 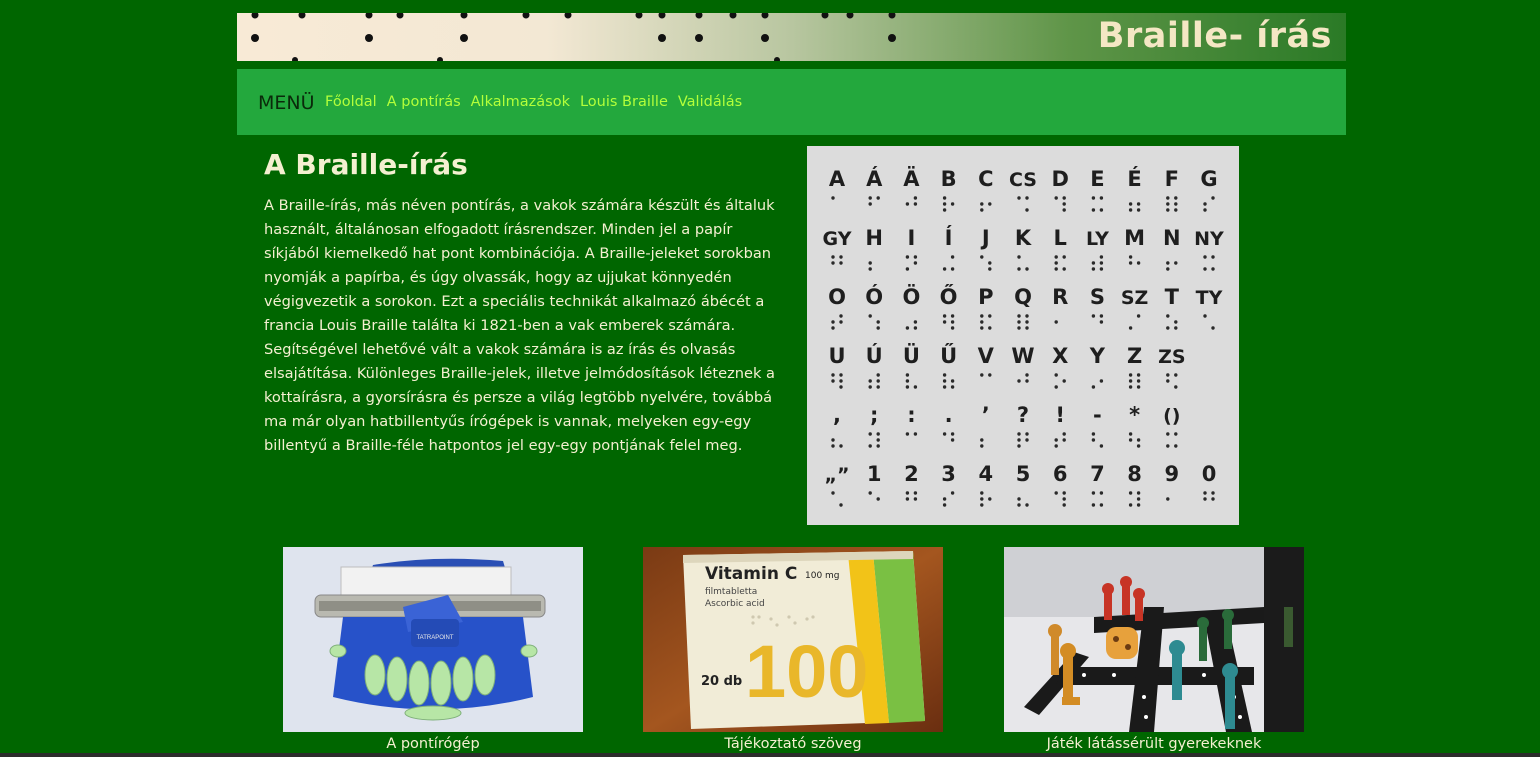 What do you see at coordinates (985, 238) in the screenshot?
I see `braille-letter-label: J` at bounding box center [985, 238].